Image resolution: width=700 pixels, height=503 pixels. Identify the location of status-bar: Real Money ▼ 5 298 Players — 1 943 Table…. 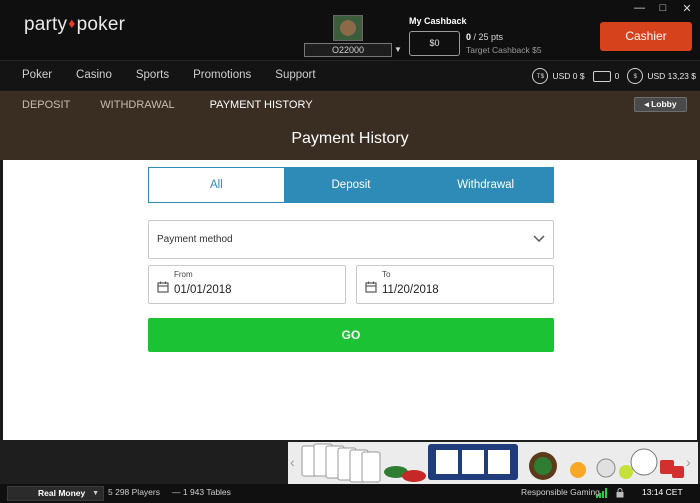
(350, 493).